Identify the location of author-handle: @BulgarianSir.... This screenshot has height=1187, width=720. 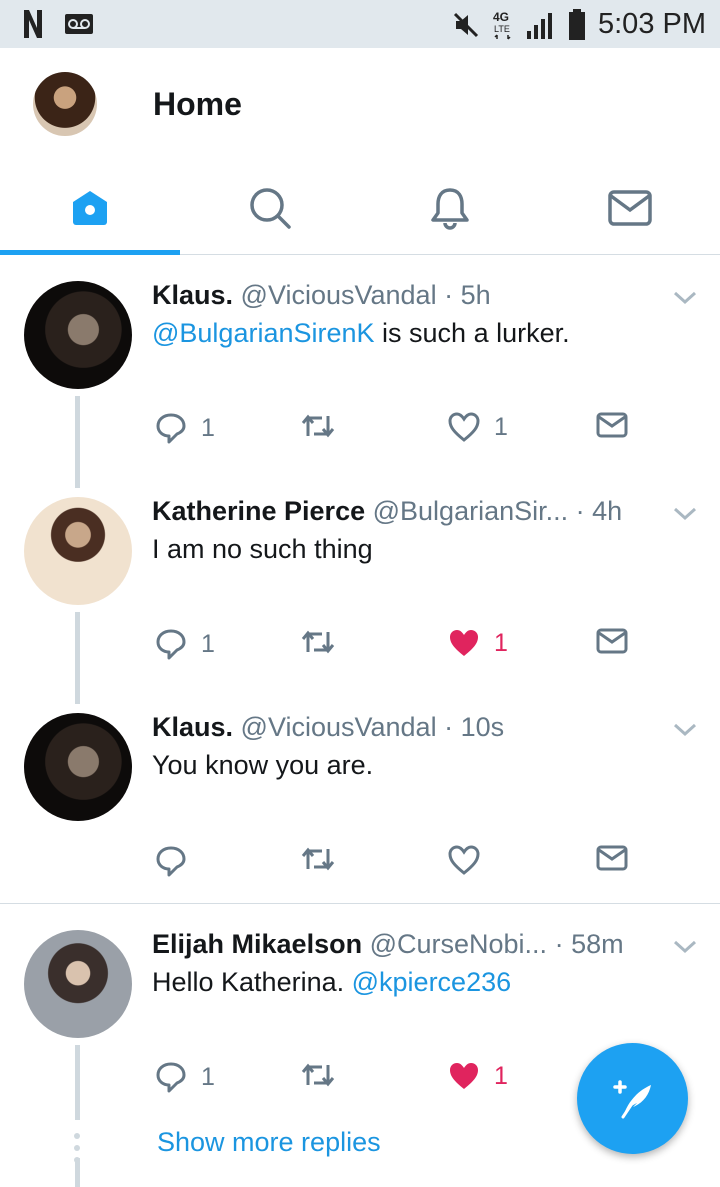
(471, 511).